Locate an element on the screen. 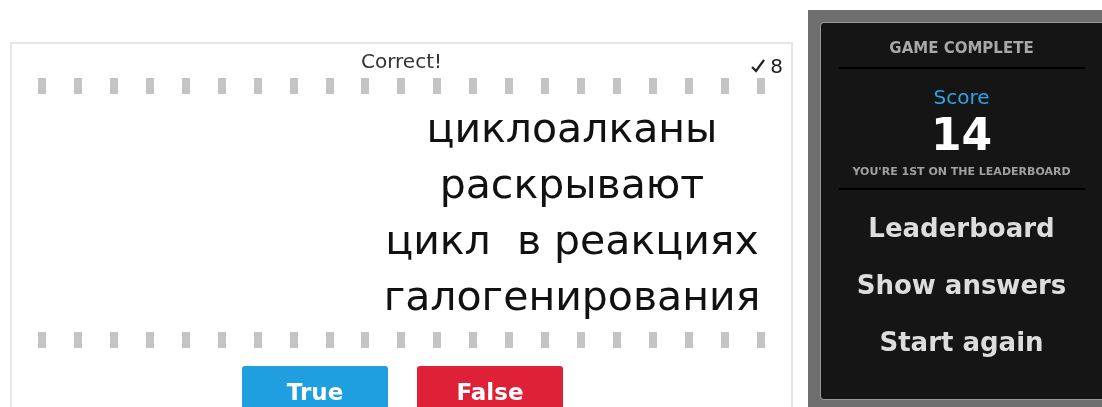  menu-link: Show answers is located at coordinates (961, 285).